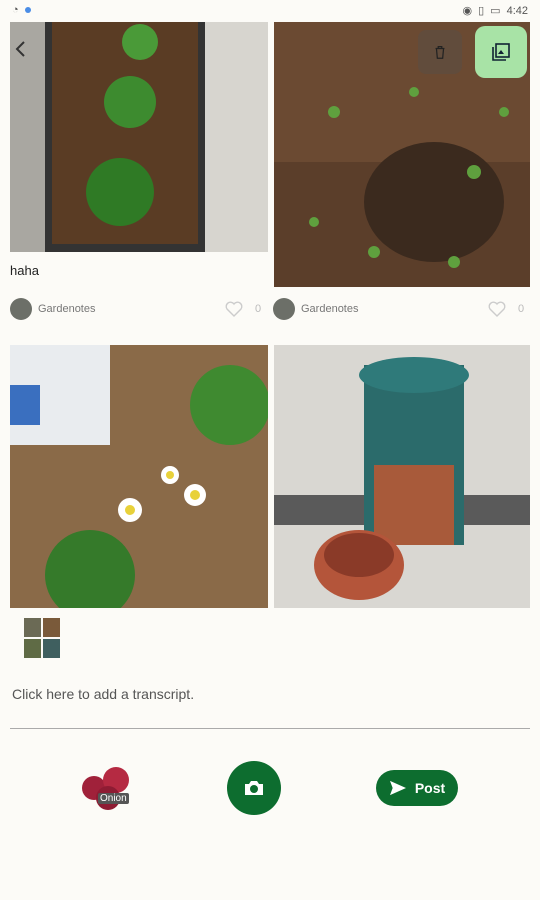 Image resolution: width=540 pixels, height=900 pixels. What do you see at coordinates (113, 798) in the screenshot?
I see `onion-tag-label: Onion` at bounding box center [113, 798].